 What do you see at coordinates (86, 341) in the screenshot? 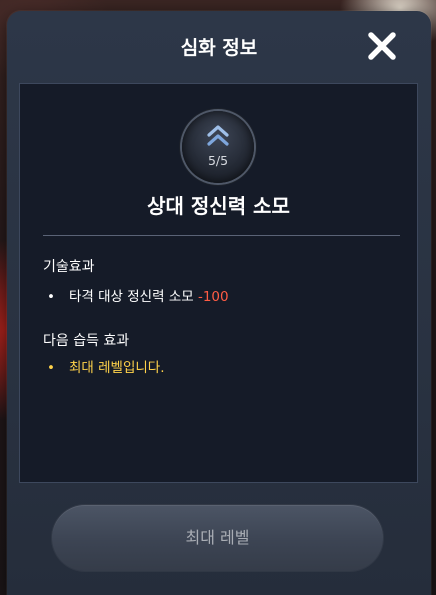
I see `next-level-heading: 다음 습득 효과` at bounding box center [86, 341].